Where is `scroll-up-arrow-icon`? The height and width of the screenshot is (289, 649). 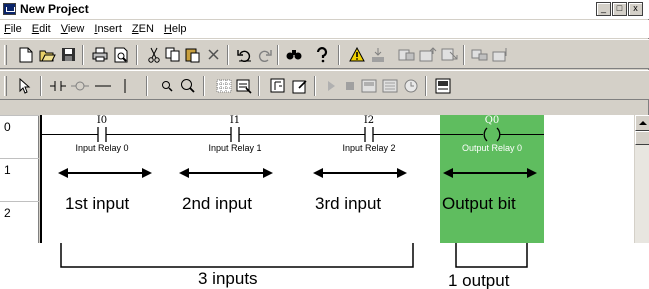
scroll-up-arrow-icon is located at coordinates (642, 123).